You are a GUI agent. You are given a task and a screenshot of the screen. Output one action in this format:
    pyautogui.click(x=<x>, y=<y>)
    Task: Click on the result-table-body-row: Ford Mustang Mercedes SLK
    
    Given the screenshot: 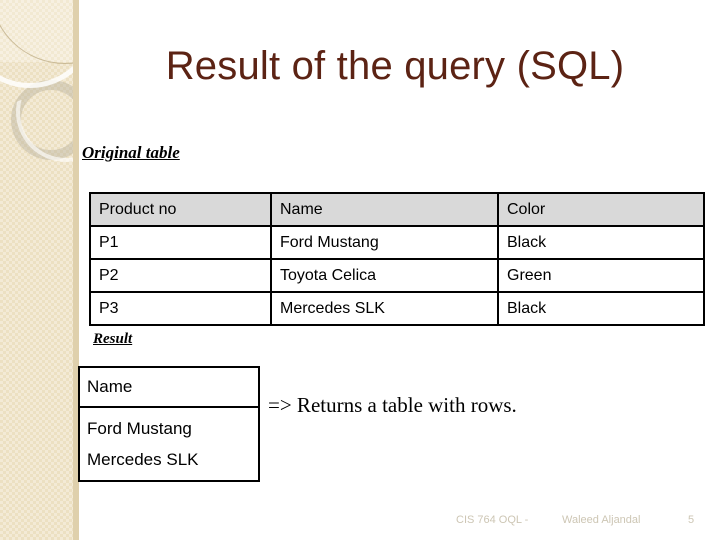 What is the action you would take?
    pyautogui.click(x=169, y=444)
    